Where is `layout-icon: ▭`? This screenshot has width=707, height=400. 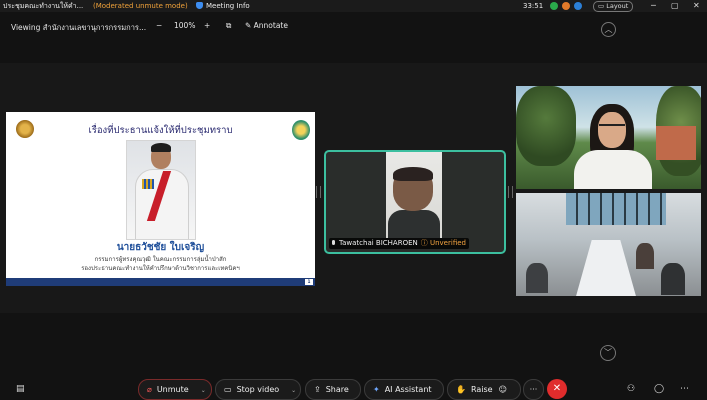
layout-icon: ▭ is located at coordinates (602, 6).